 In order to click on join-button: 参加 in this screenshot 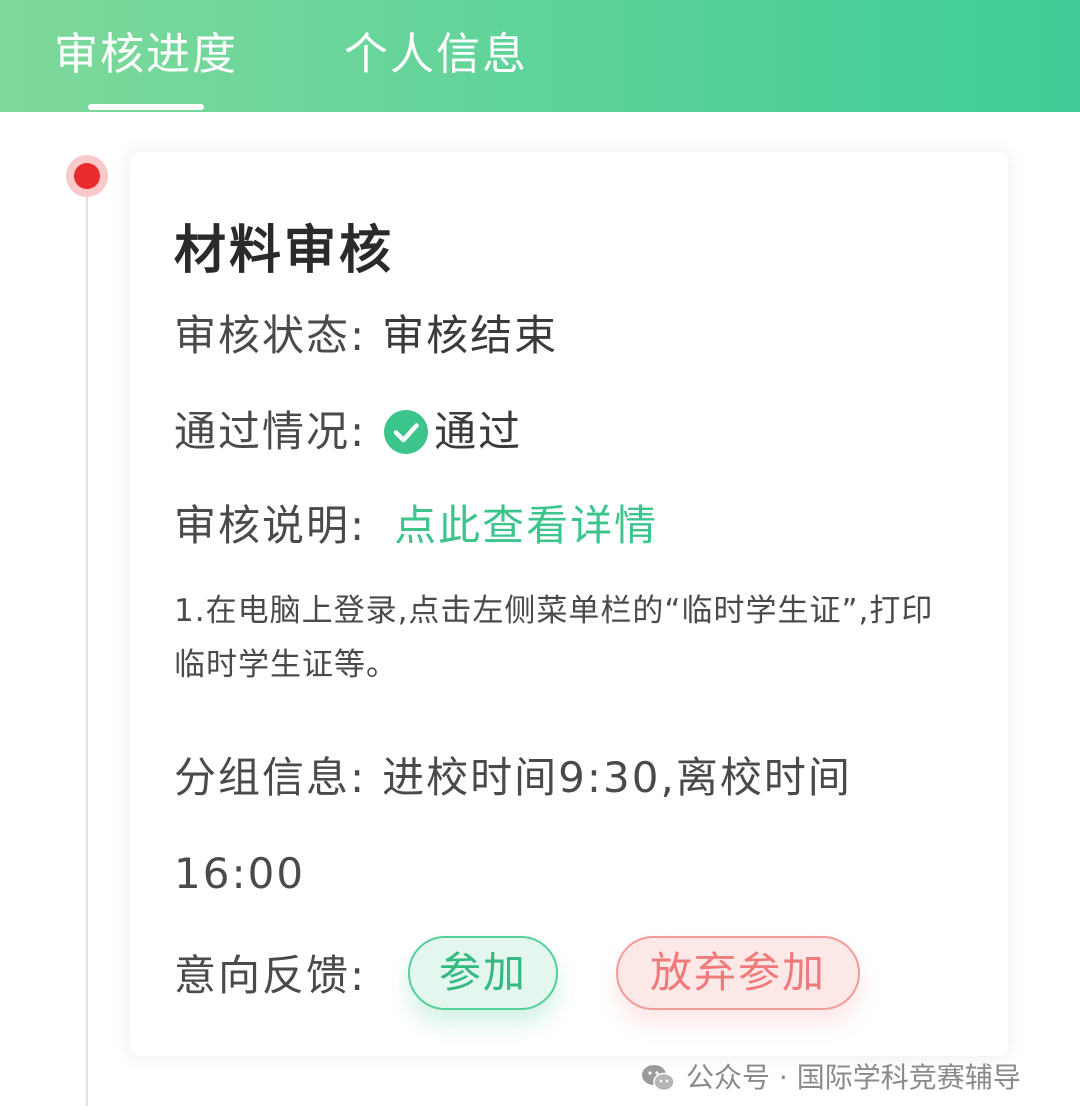, I will do `click(483, 973)`.